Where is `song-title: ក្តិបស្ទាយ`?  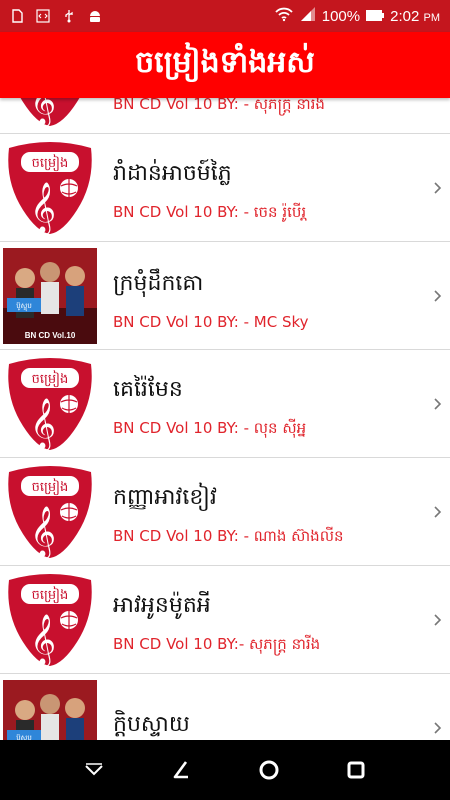
song-title: ក្តិបស្ទាយ is located at coordinates (151, 724).